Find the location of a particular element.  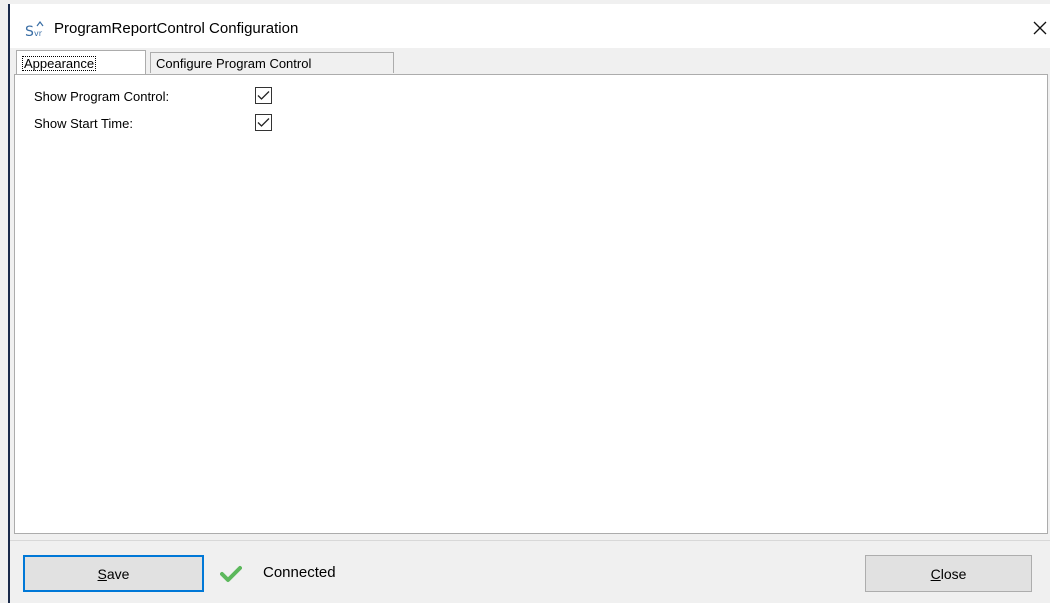

window-left-border is located at coordinates (9, 303).